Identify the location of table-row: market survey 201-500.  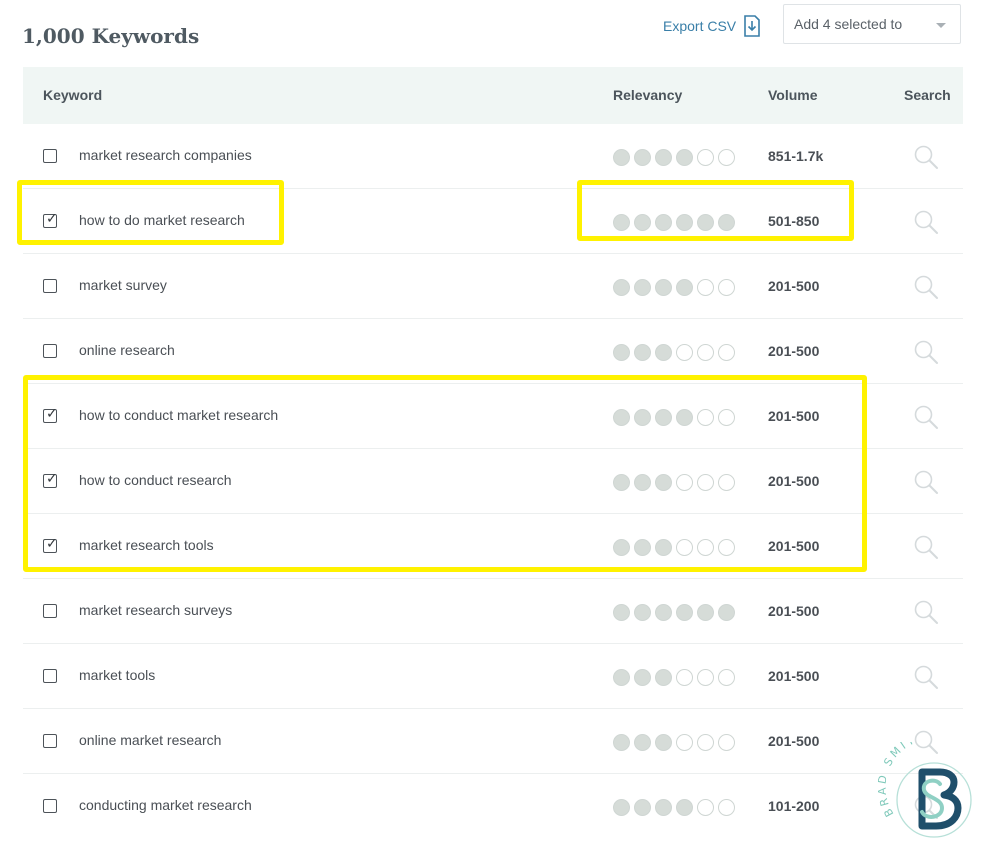
(493, 286).